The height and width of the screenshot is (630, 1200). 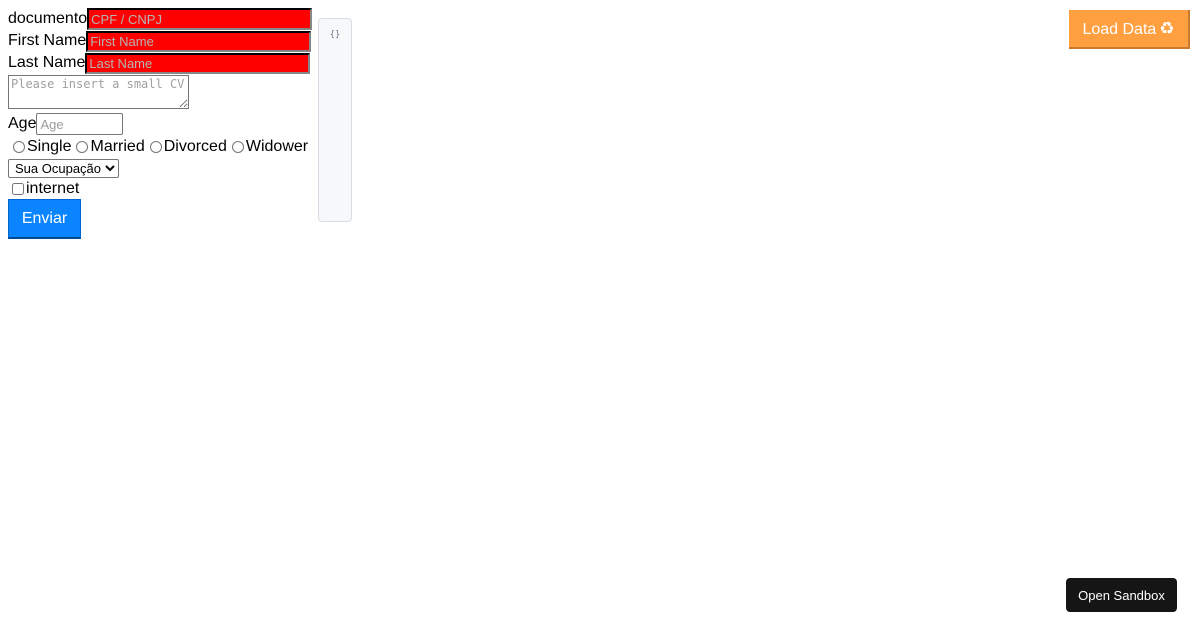 What do you see at coordinates (53, 188) in the screenshot?
I see `internet-label: internet` at bounding box center [53, 188].